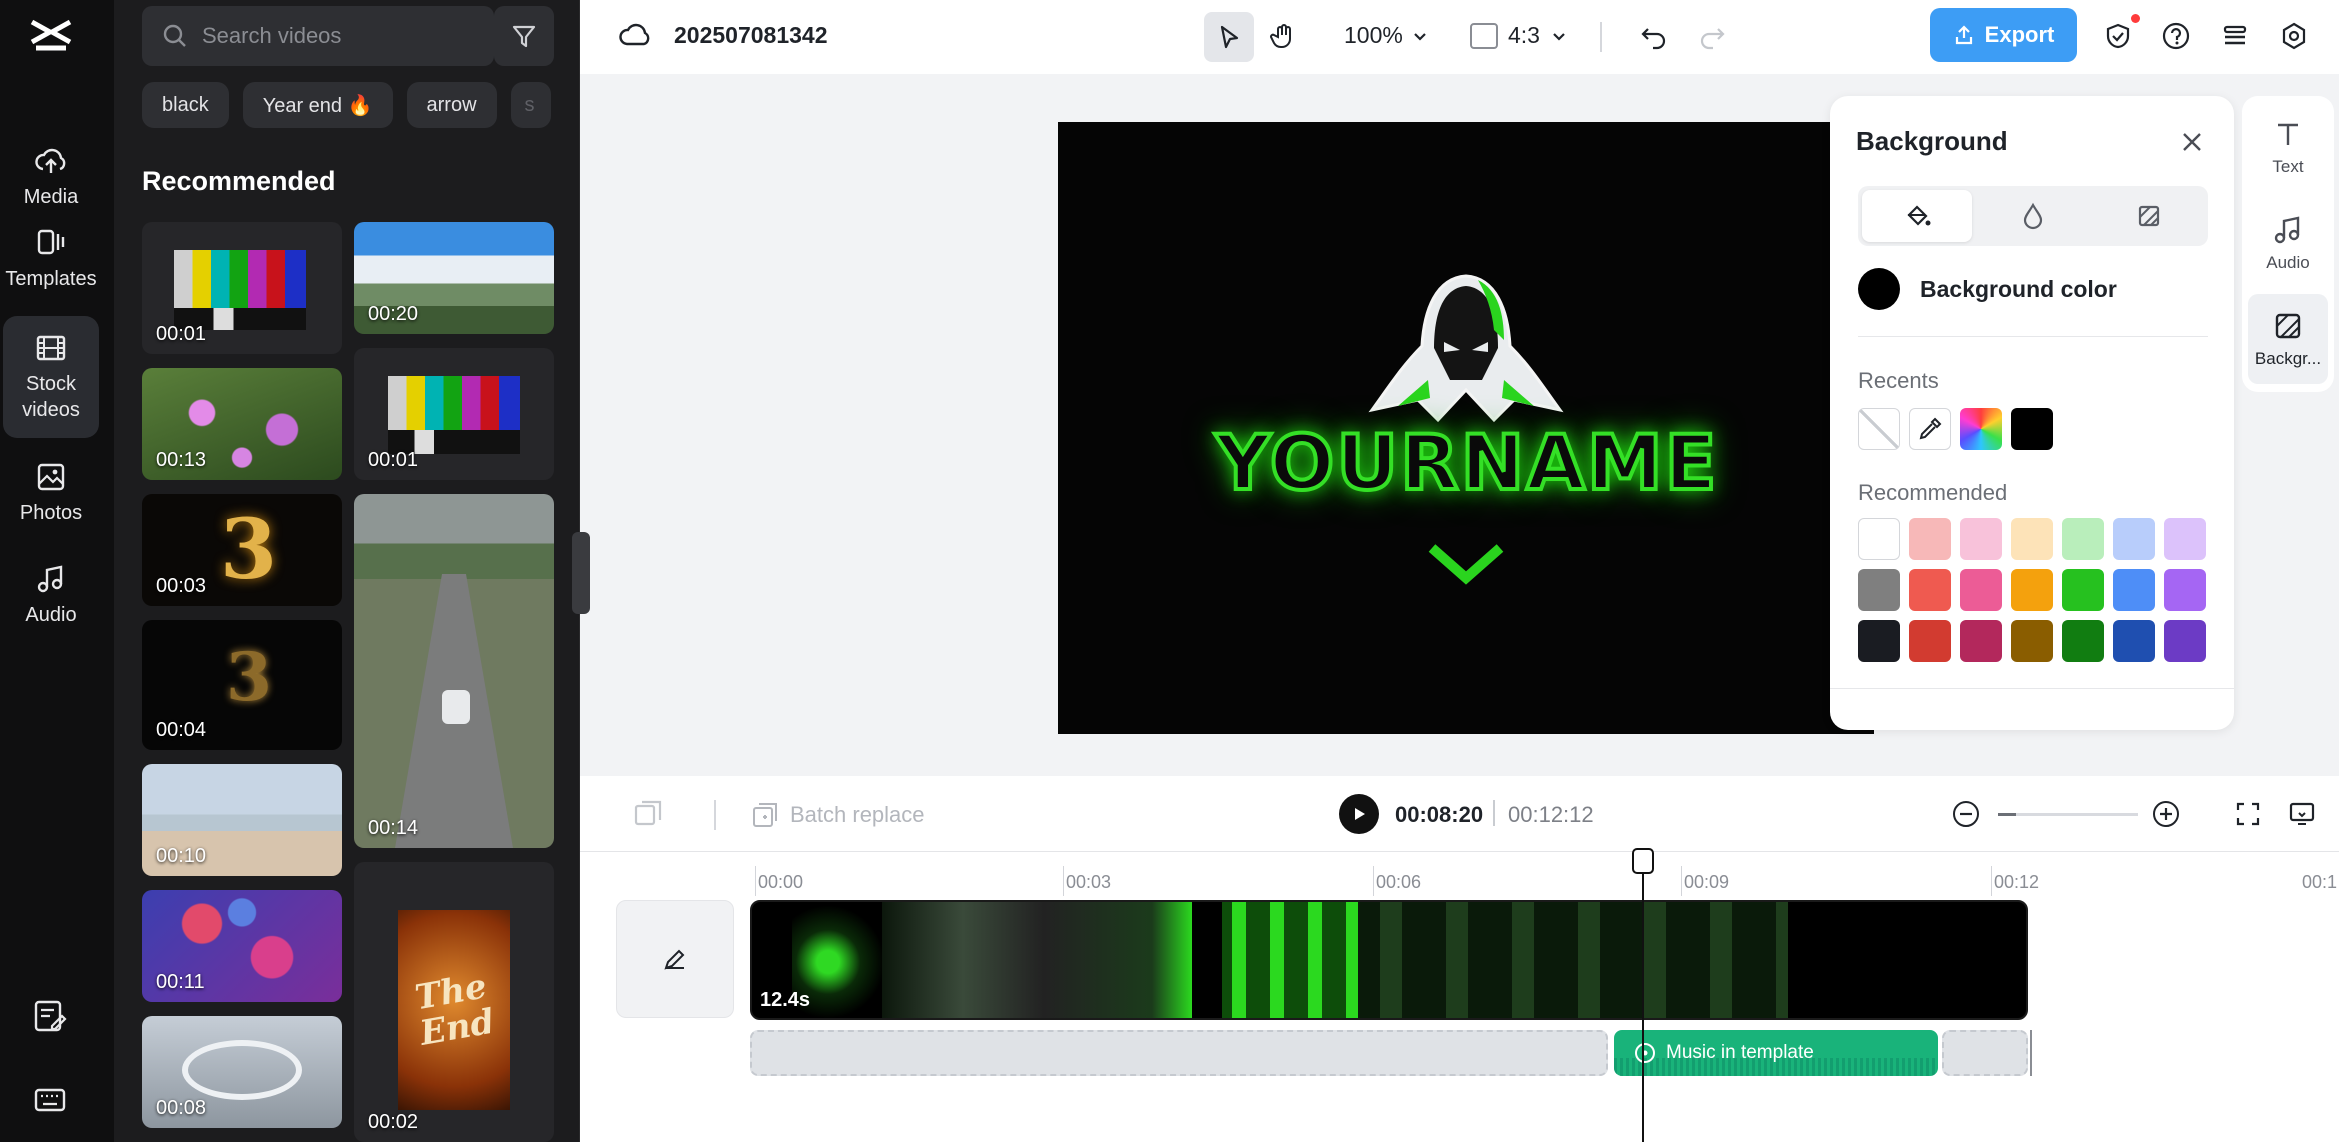  What do you see at coordinates (1643, 997) in the screenshot?
I see `playhead-line` at bounding box center [1643, 997].